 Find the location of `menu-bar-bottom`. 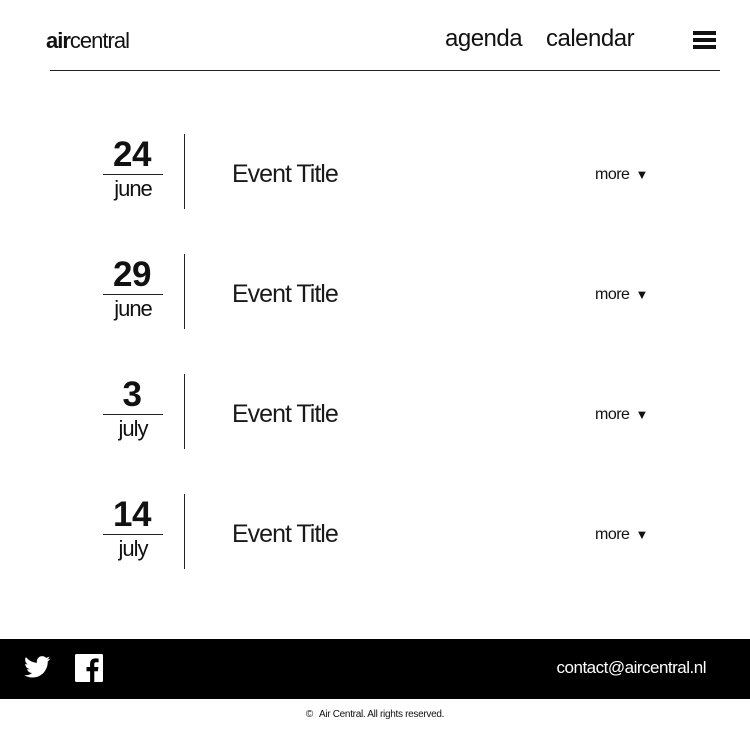

menu-bar-bottom is located at coordinates (704, 47).